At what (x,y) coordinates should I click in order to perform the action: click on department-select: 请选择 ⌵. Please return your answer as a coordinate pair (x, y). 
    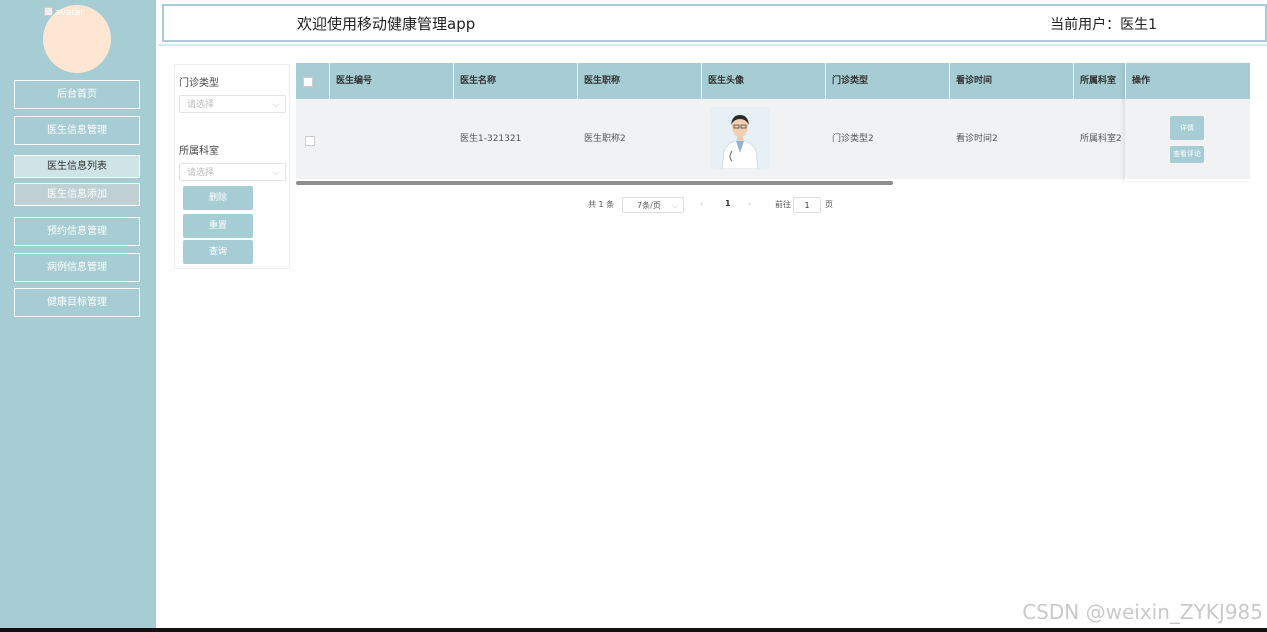
    Looking at the image, I should click on (232, 172).